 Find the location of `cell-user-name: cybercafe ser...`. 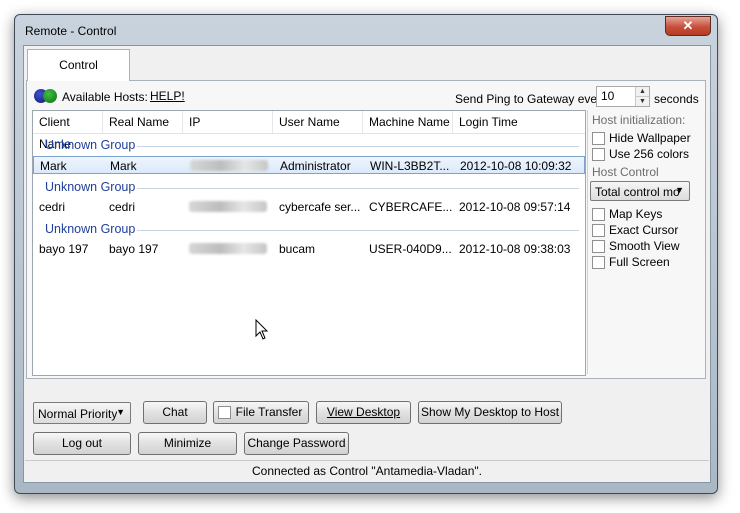

cell-user-name: cybercafe ser... is located at coordinates (320, 207).